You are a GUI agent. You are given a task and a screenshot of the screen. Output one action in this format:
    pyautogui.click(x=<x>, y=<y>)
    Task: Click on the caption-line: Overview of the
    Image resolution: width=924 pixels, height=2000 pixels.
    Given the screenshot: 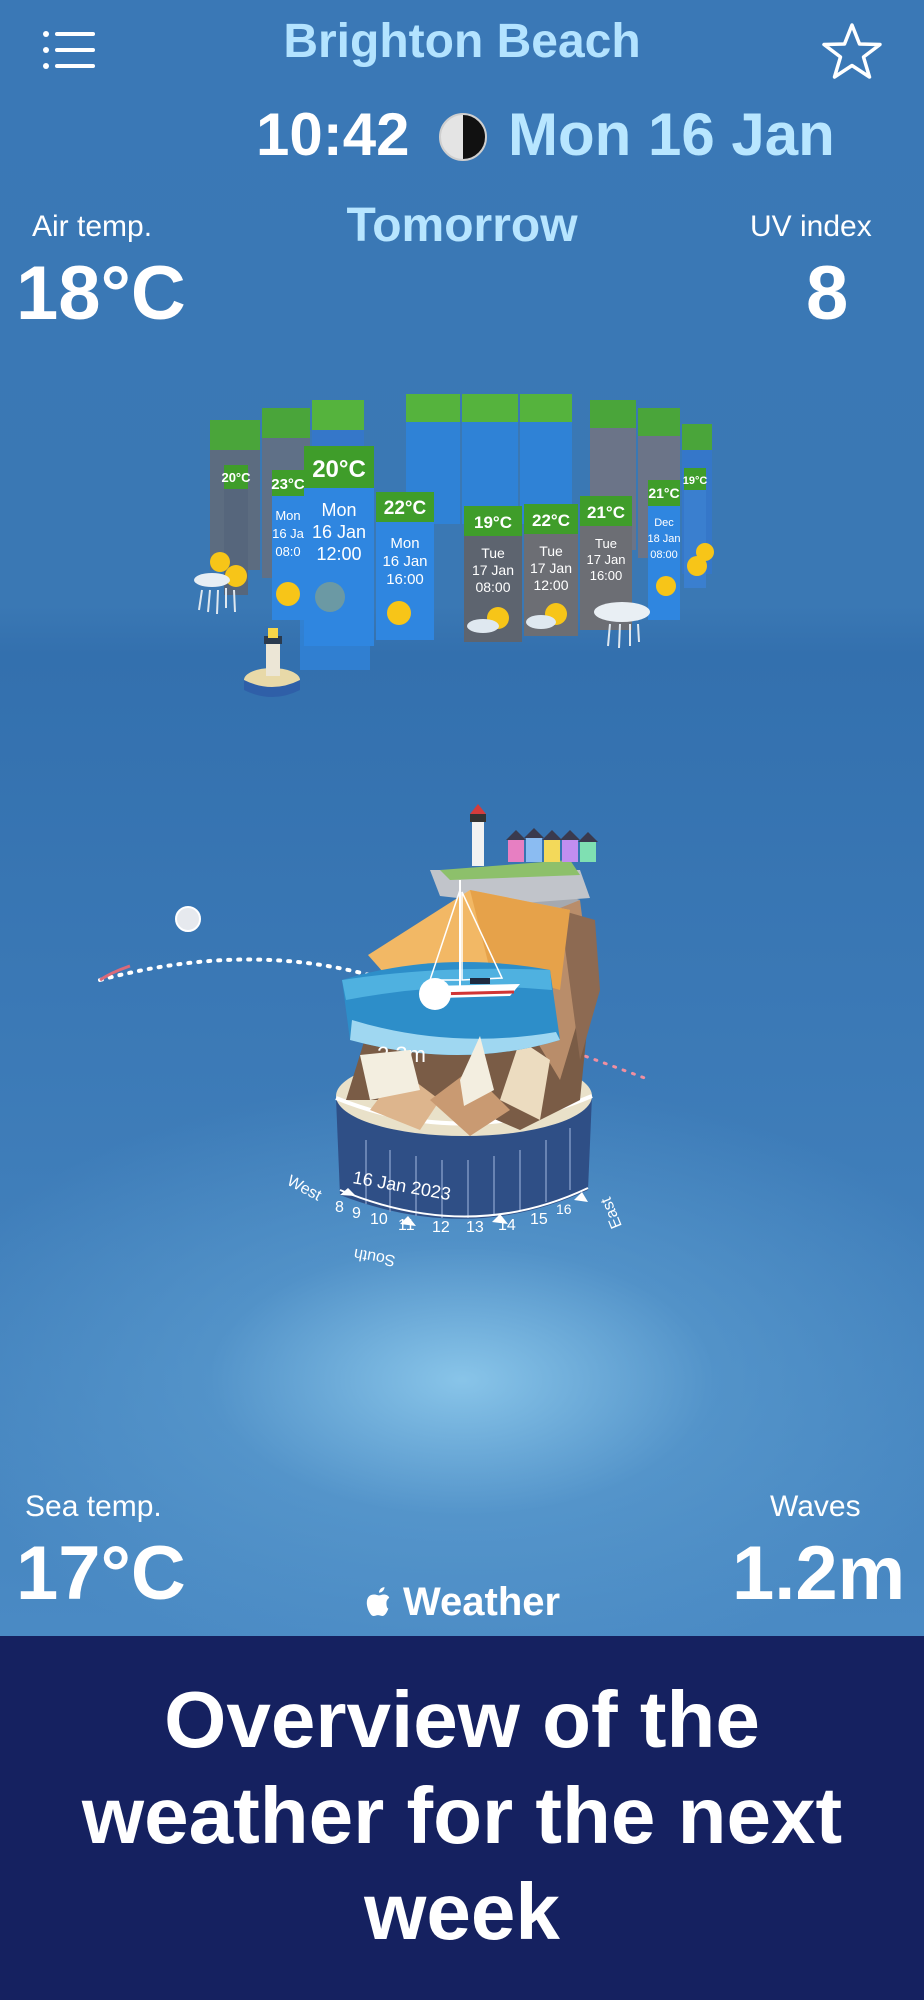 What is the action you would take?
    pyautogui.click(x=462, y=1719)
    